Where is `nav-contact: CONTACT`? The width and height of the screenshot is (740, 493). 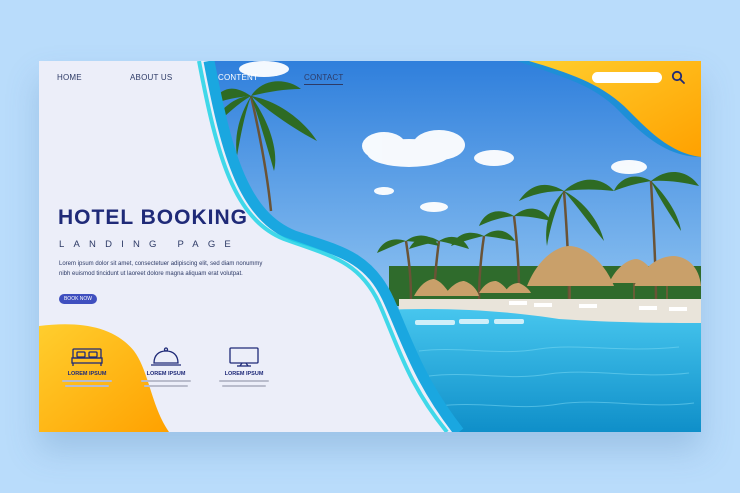 nav-contact: CONTACT is located at coordinates (324, 79).